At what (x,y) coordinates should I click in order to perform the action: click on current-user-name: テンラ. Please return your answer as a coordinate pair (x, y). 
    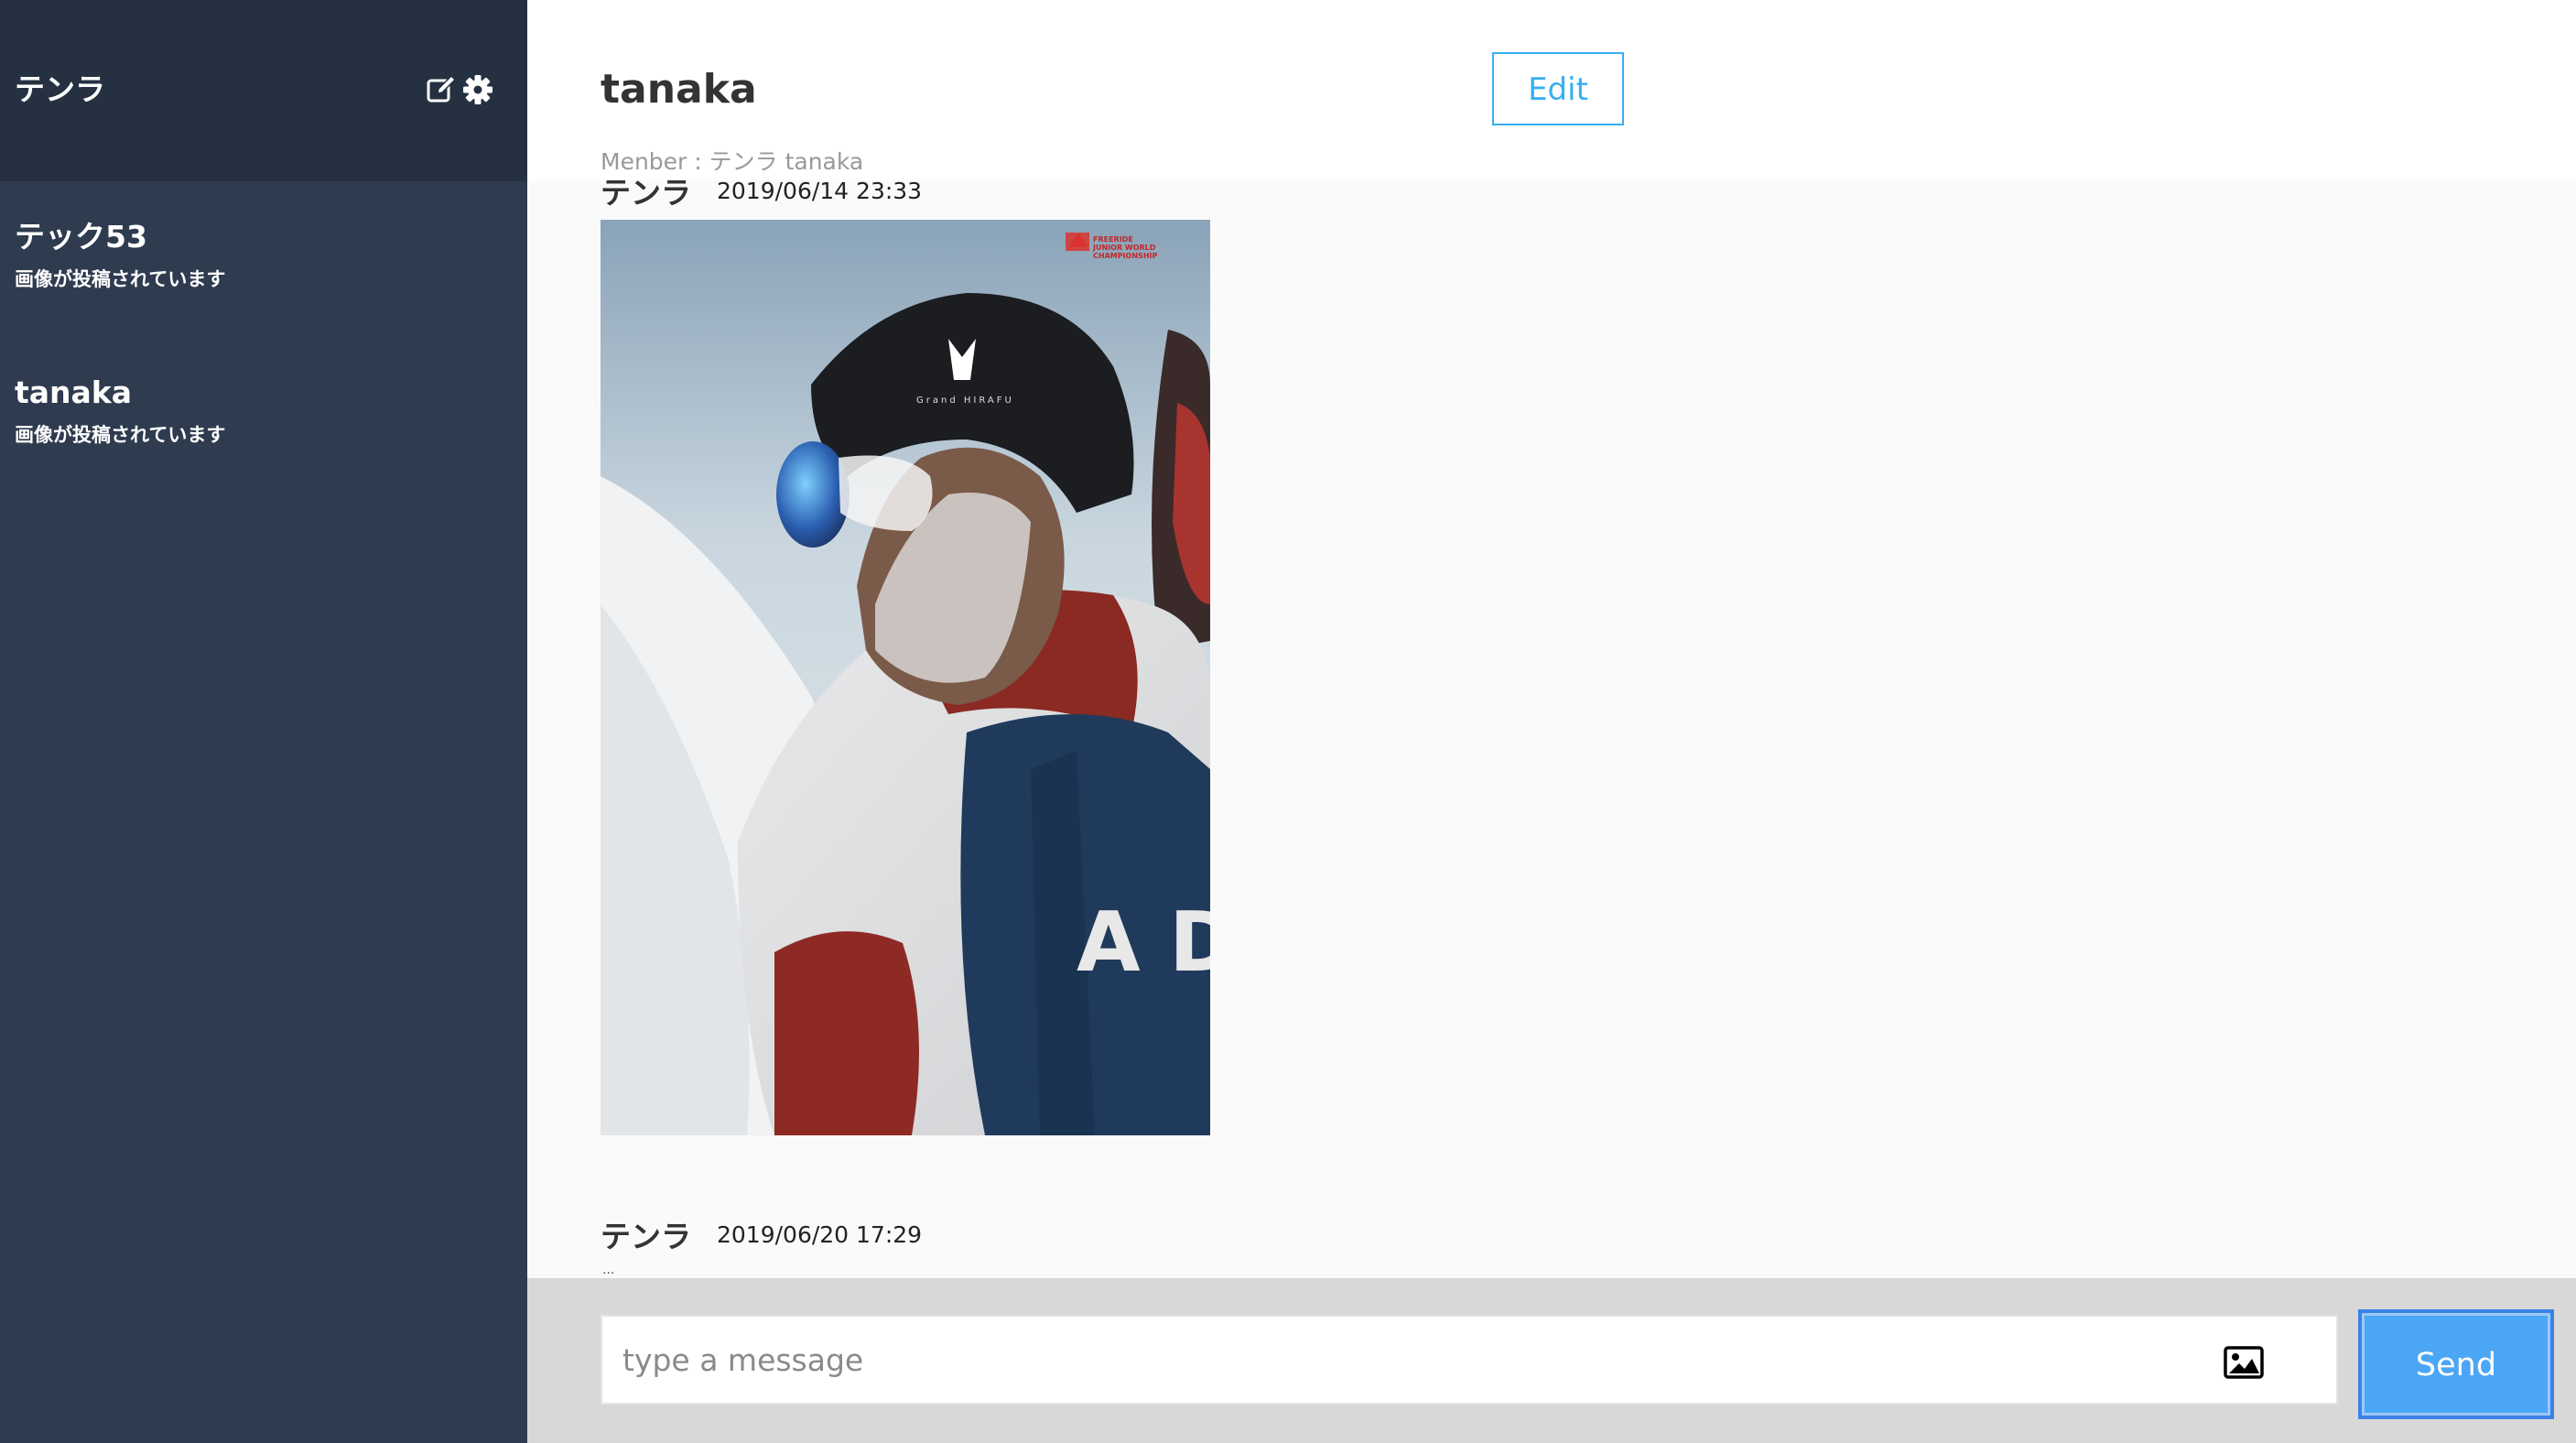
    Looking at the image, I should click on (60, 89).